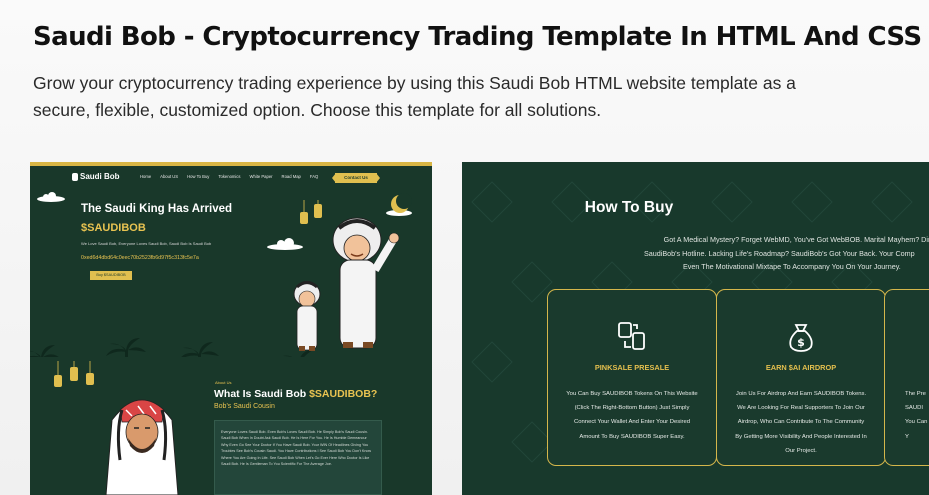 This screenshot has width=929, height=495. What do you see at coordinates (142, 447) in the screenshot?
I see `saudi-man-illustration` at bounding box center [142, 447].